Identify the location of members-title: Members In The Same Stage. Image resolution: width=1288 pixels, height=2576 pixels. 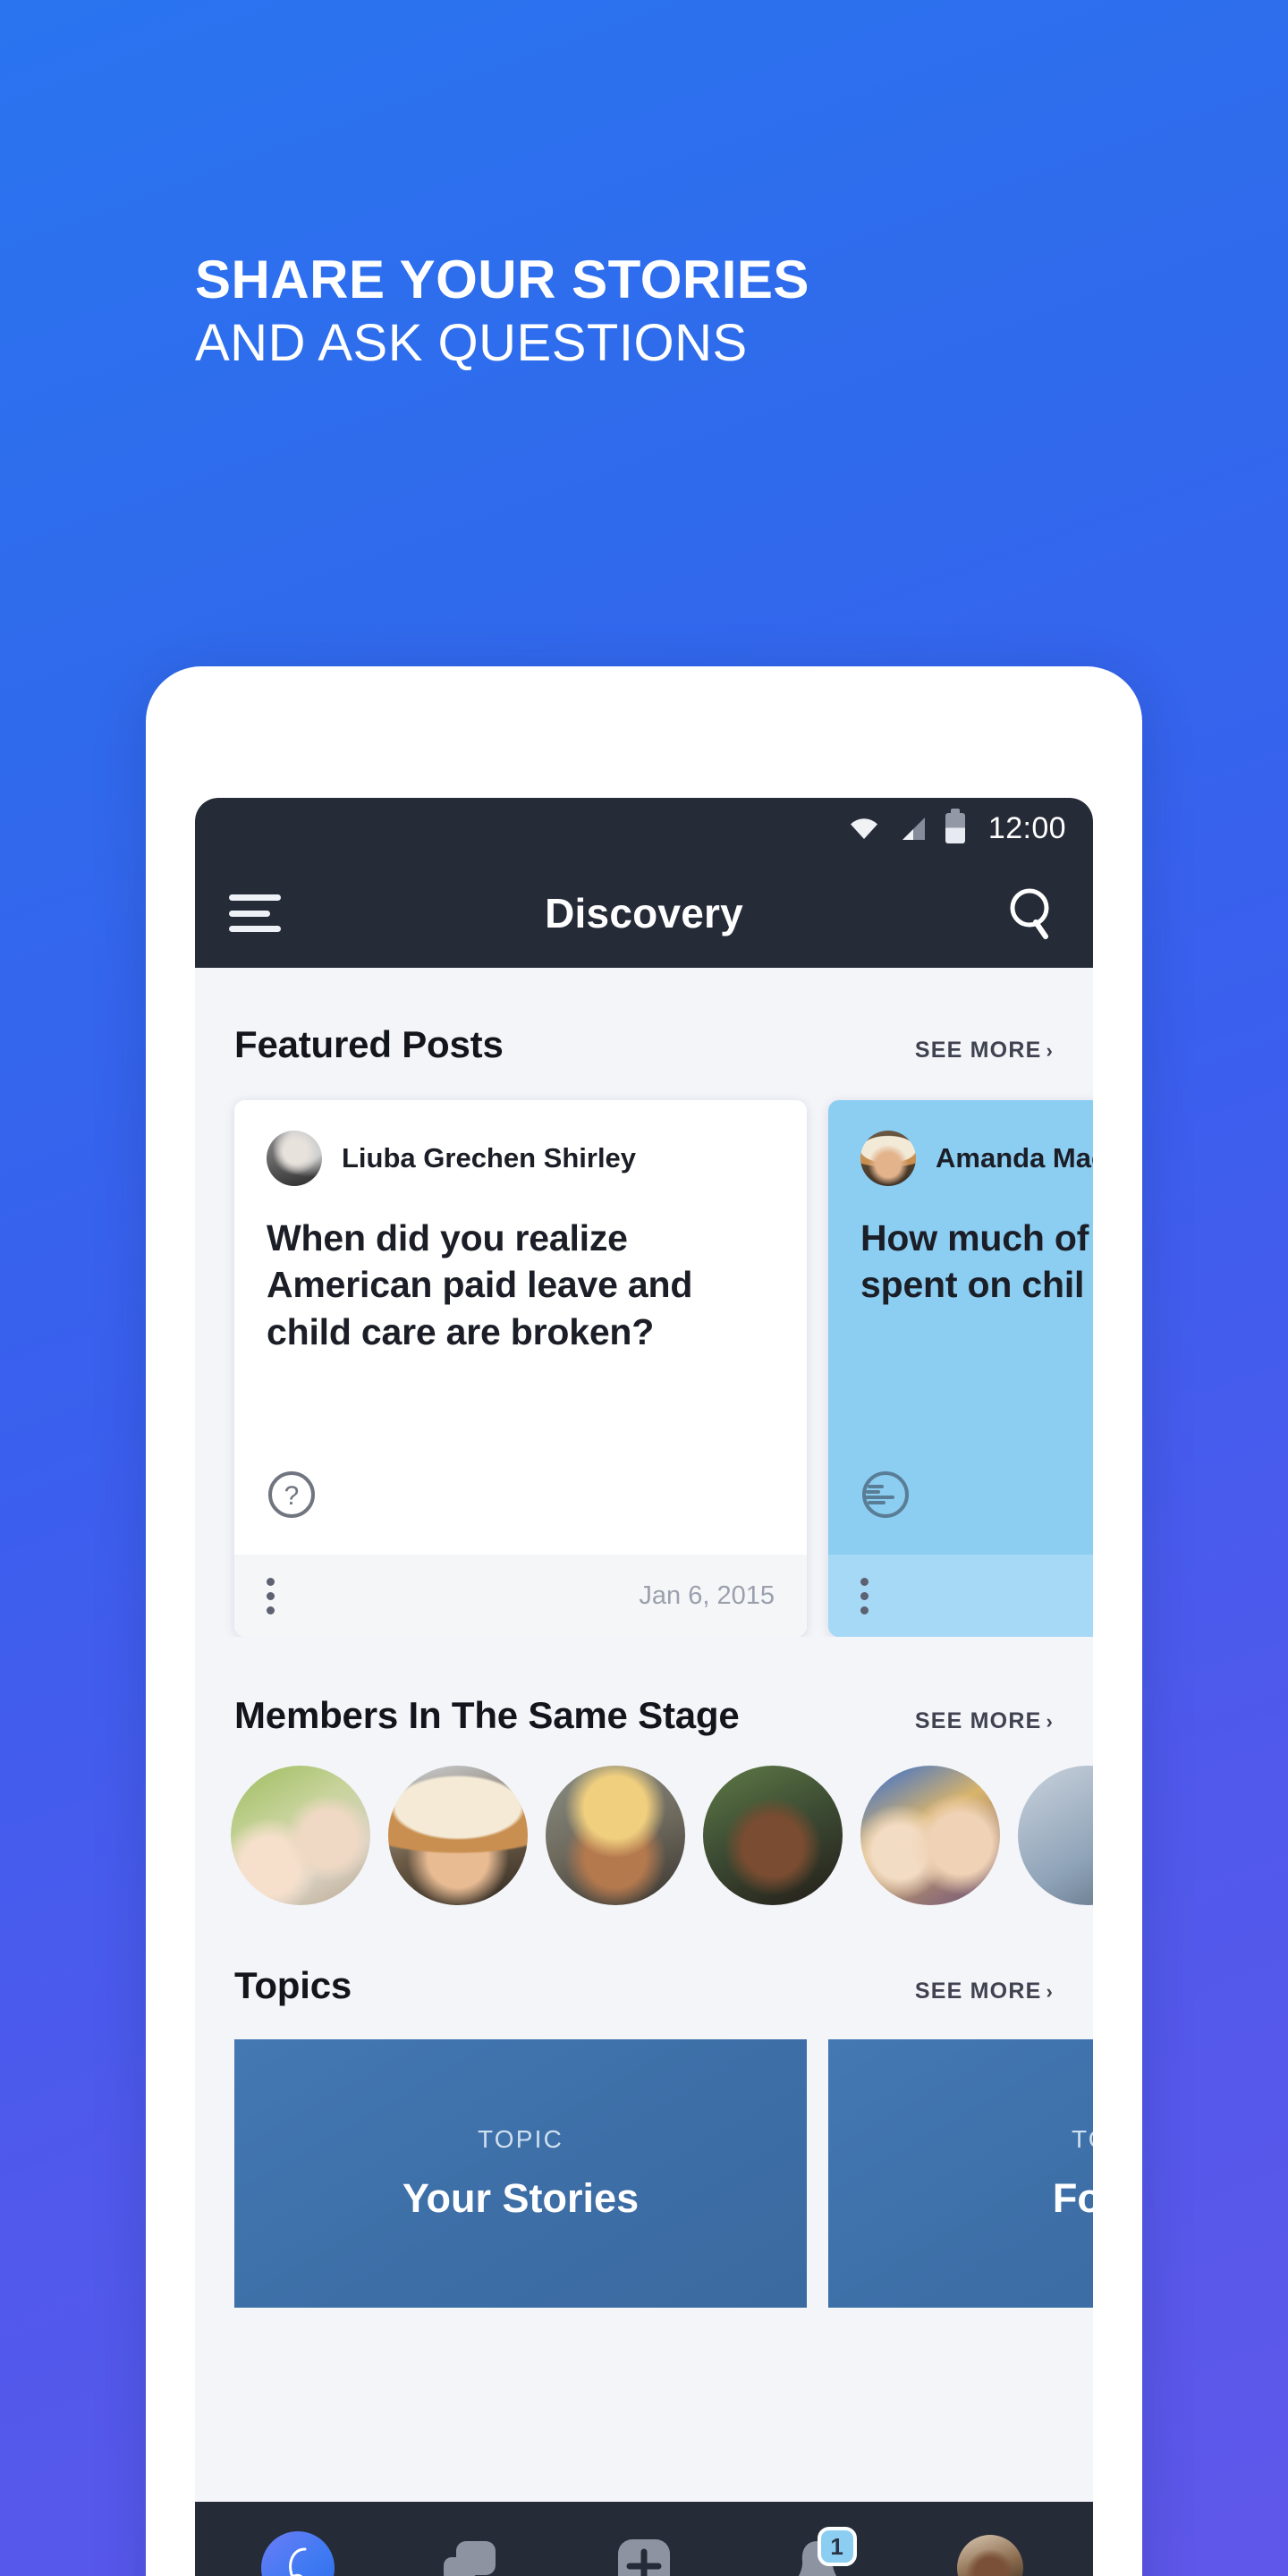
(487, 1715).